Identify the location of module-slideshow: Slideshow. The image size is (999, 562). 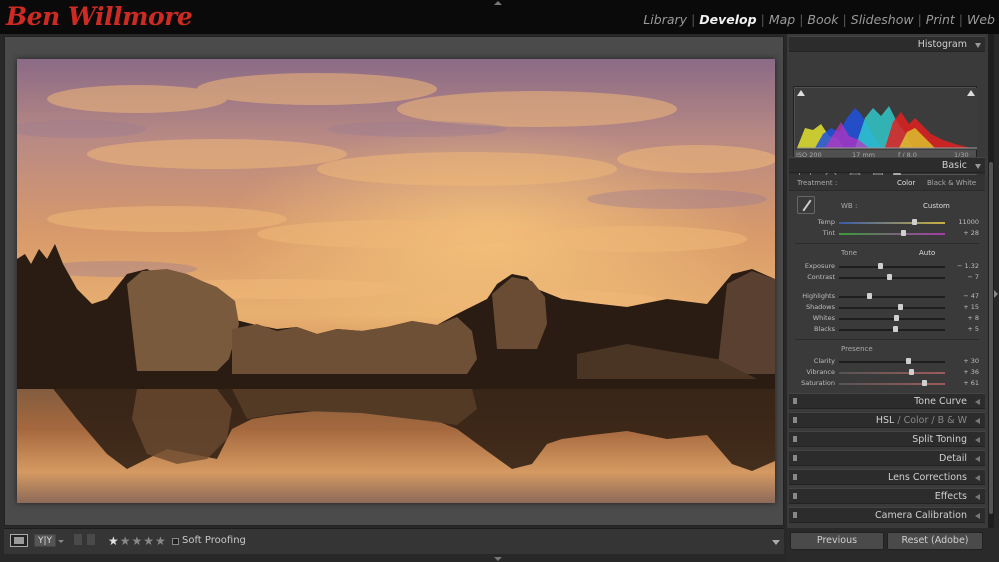
(882, 19).